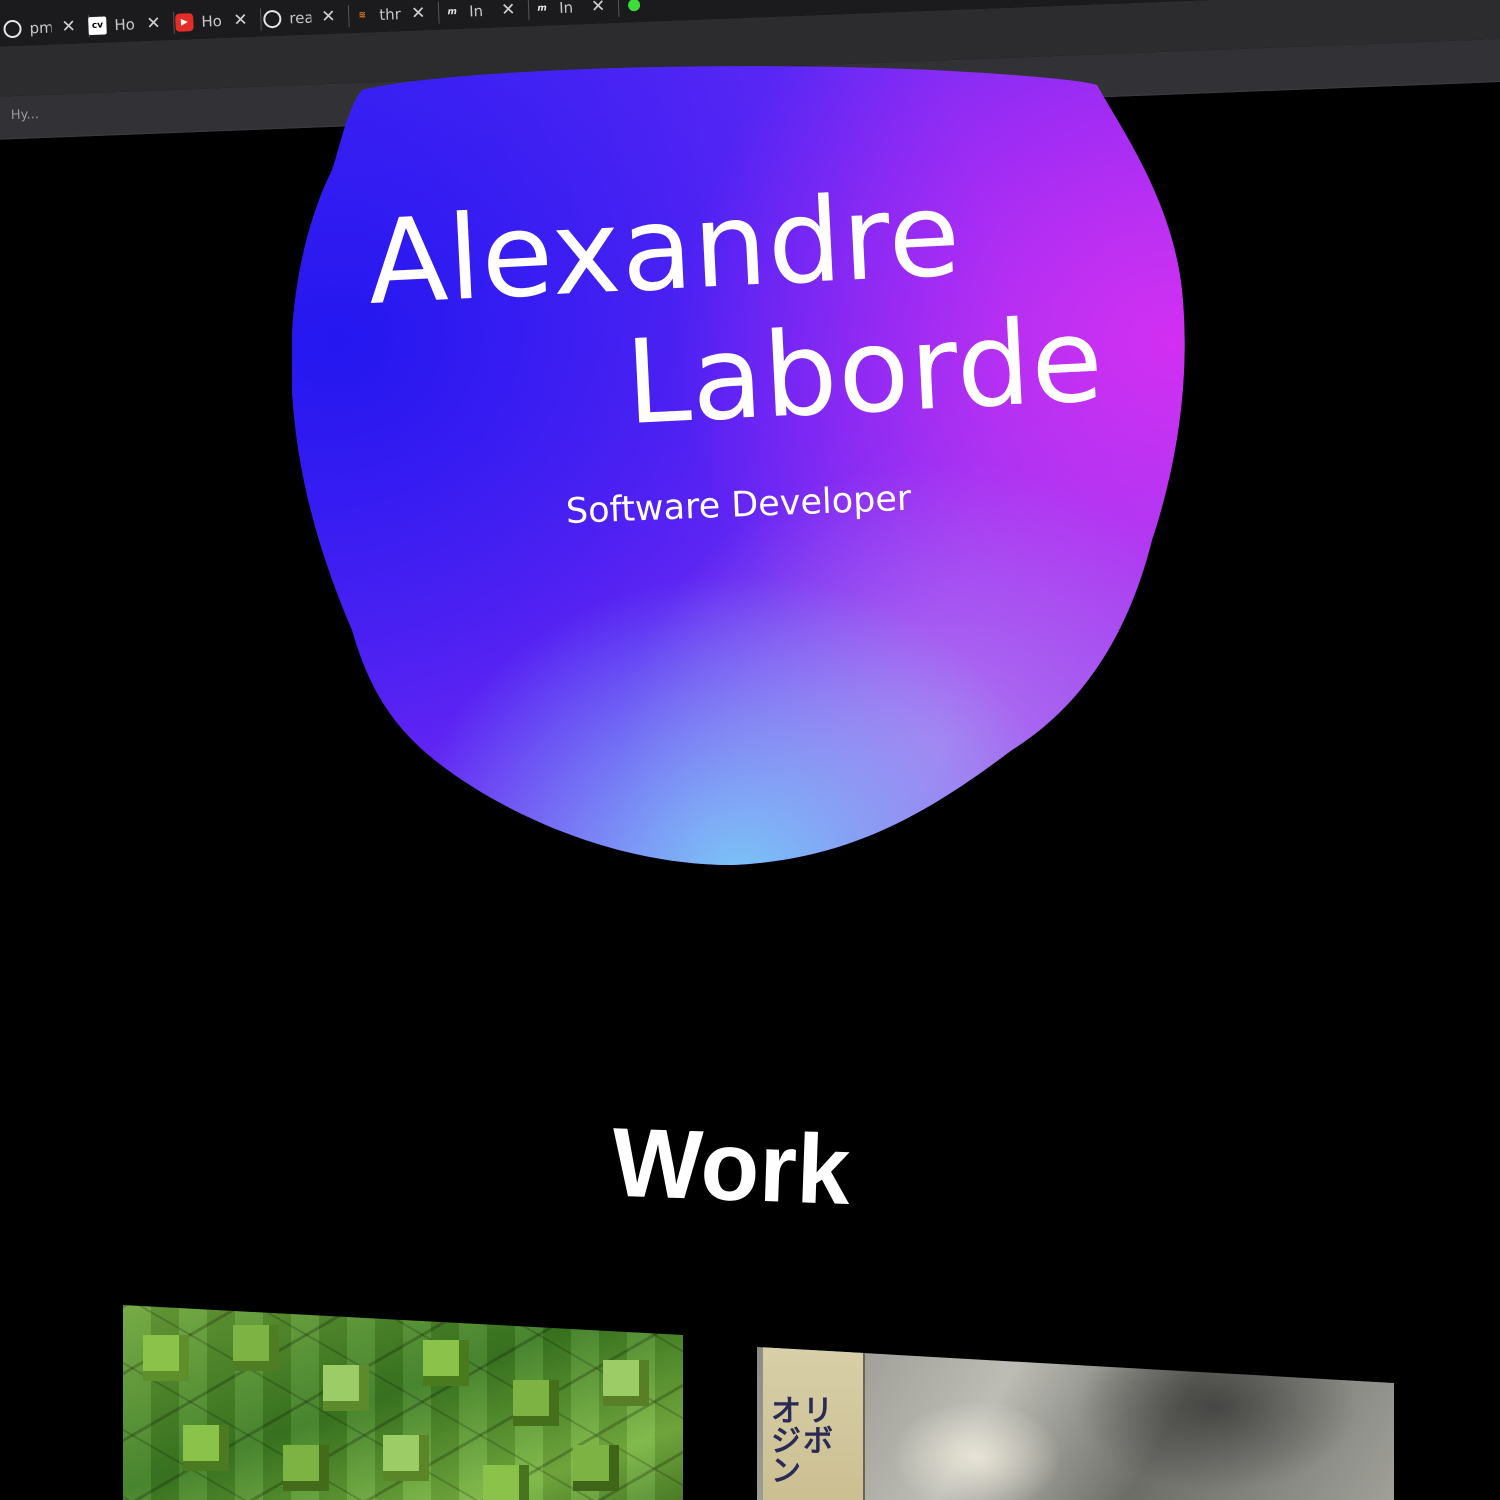 This screenshot has height=1500, width=1500. I want to click on tab-6: m In ✕, so click(486, 13).